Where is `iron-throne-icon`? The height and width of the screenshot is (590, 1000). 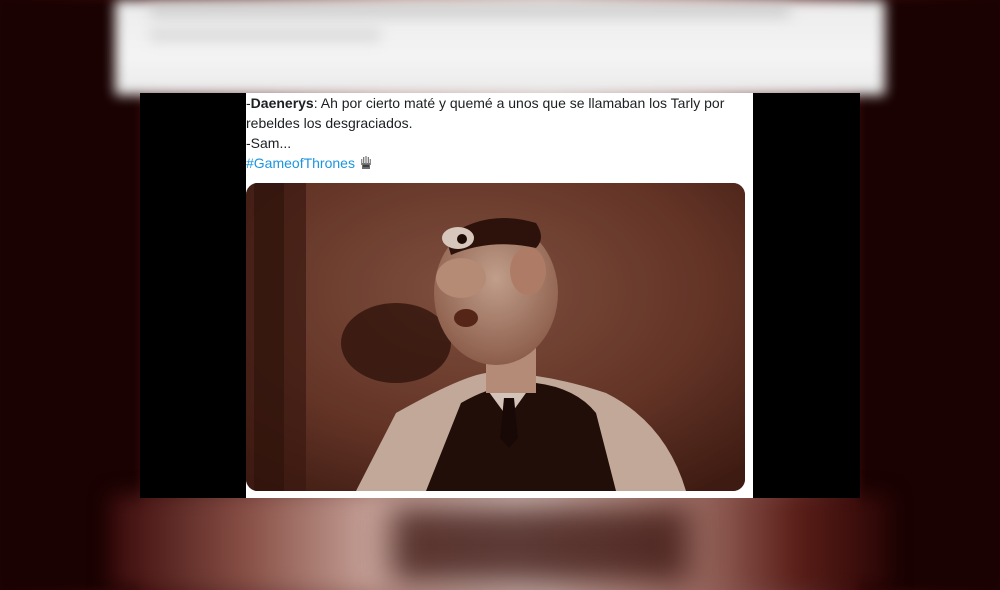 iron-throne-icon is located at coordinates (366, 162).